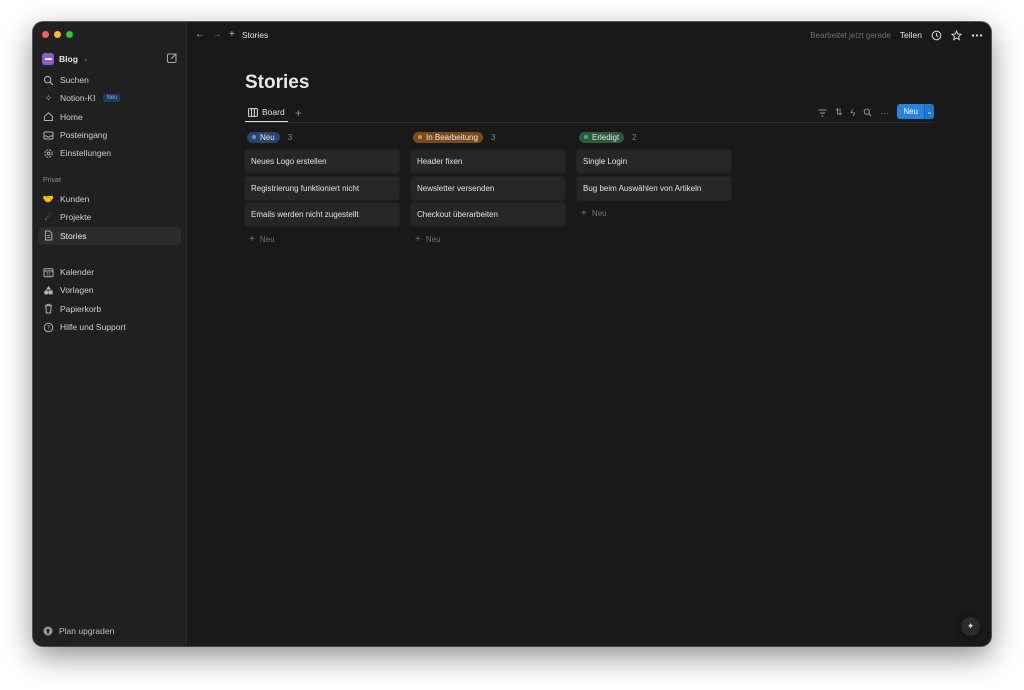 This screenshot has height=690, width=1024. I want to click on sparkle-icon: ✧, so click(48, 97).